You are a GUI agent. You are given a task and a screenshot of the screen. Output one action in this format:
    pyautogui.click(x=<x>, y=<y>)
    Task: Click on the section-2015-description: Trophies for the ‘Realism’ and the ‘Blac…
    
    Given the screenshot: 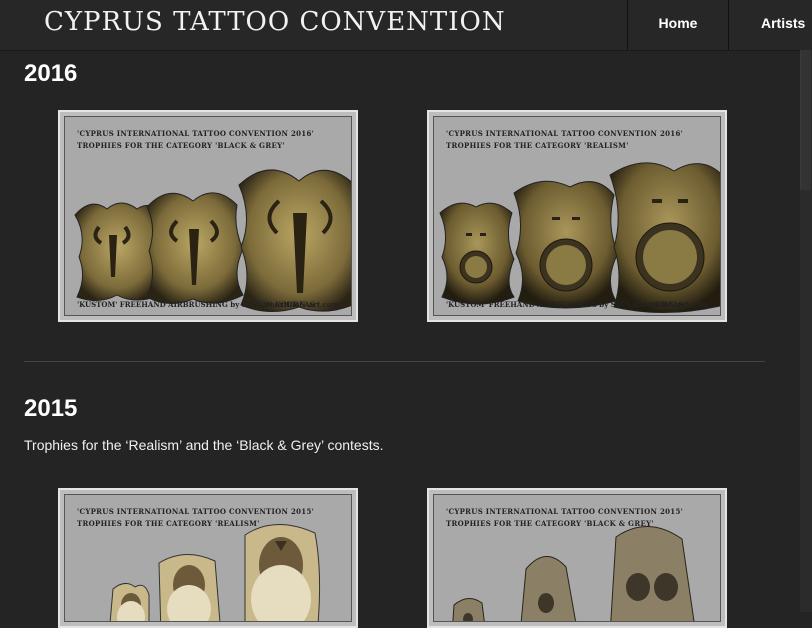 What is the action you would take?
    pyautogui.click(x=204, y=445)
    